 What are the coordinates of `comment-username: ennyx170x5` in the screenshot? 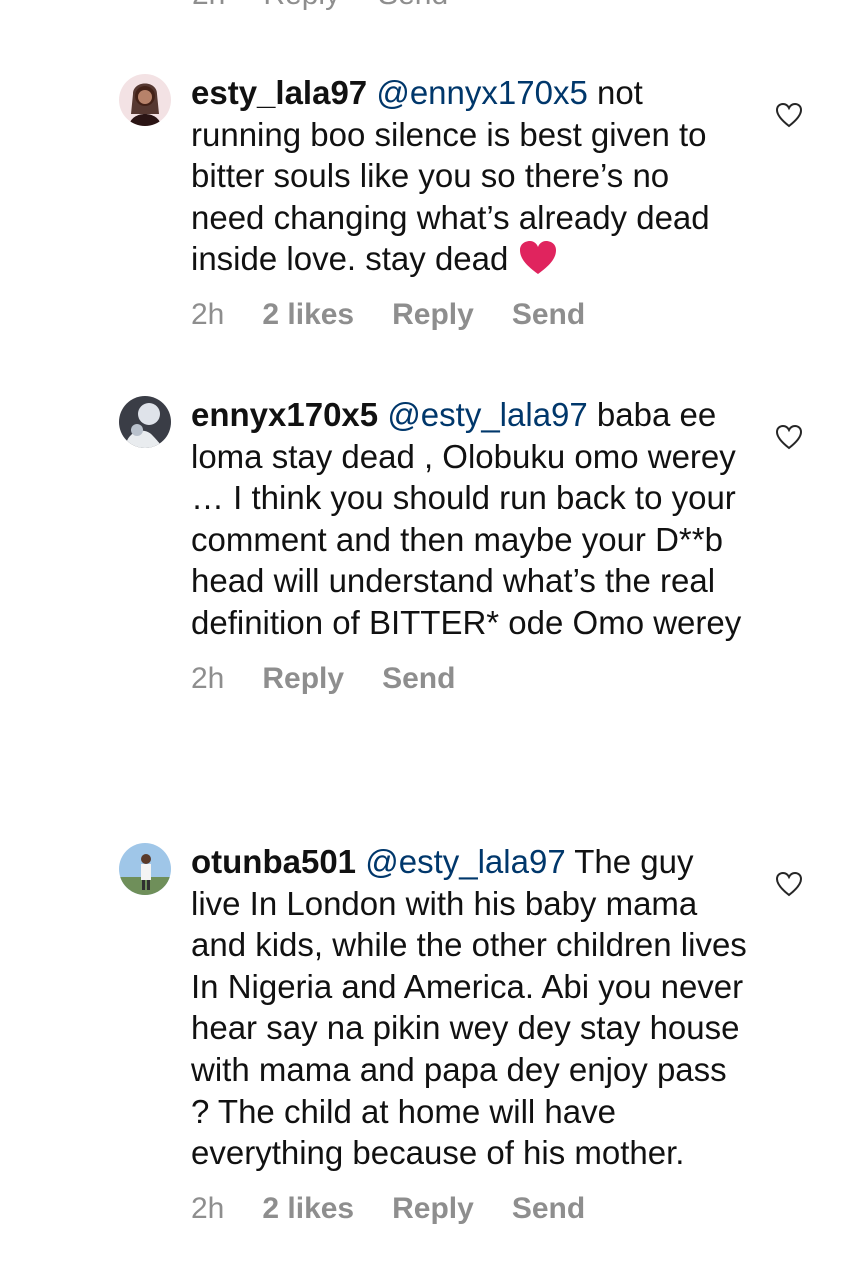 It's located at (284, 414).